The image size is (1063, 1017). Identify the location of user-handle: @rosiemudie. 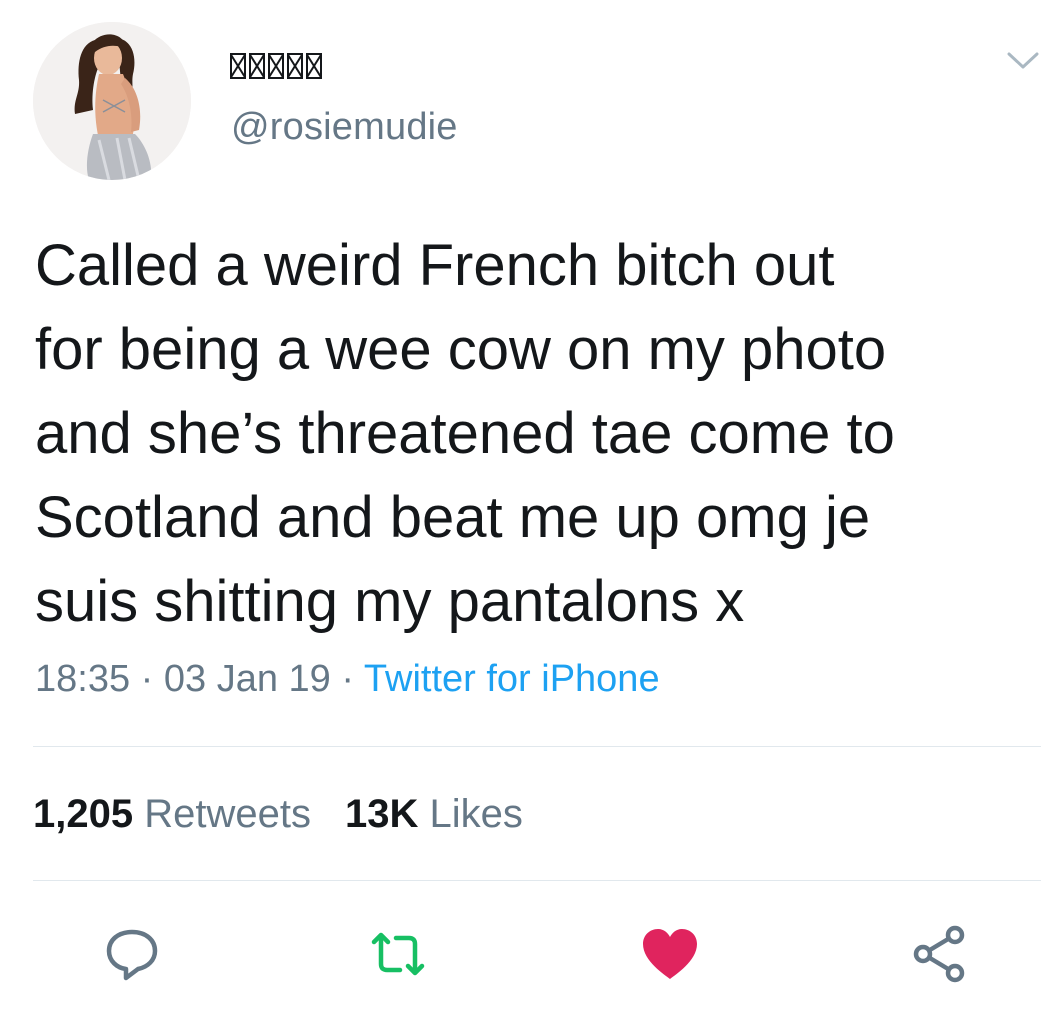
(344, 127).